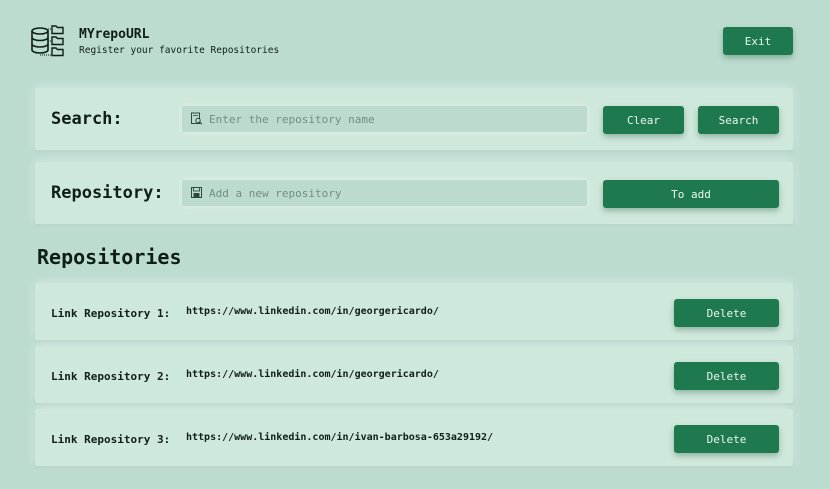  I want to click on add-repository-button: To add, so click(691, 194).